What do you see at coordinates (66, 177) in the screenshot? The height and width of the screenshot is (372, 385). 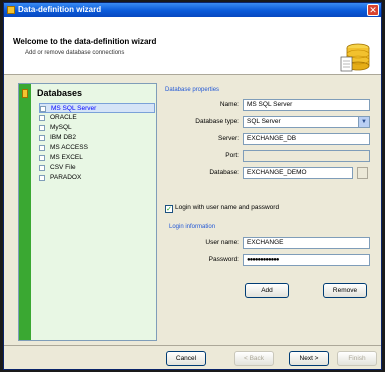 I see `sidebar-item-label: PARADOX` at bounding box center [66, 177].